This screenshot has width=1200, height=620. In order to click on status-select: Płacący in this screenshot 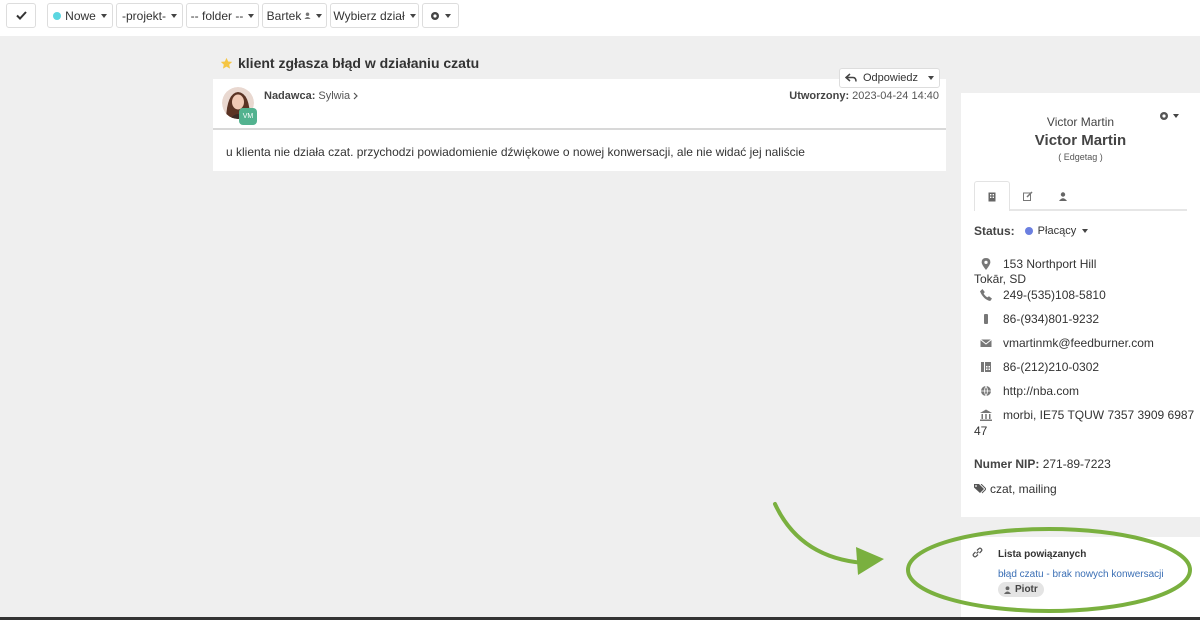, I will do `click(1057, 231)`.